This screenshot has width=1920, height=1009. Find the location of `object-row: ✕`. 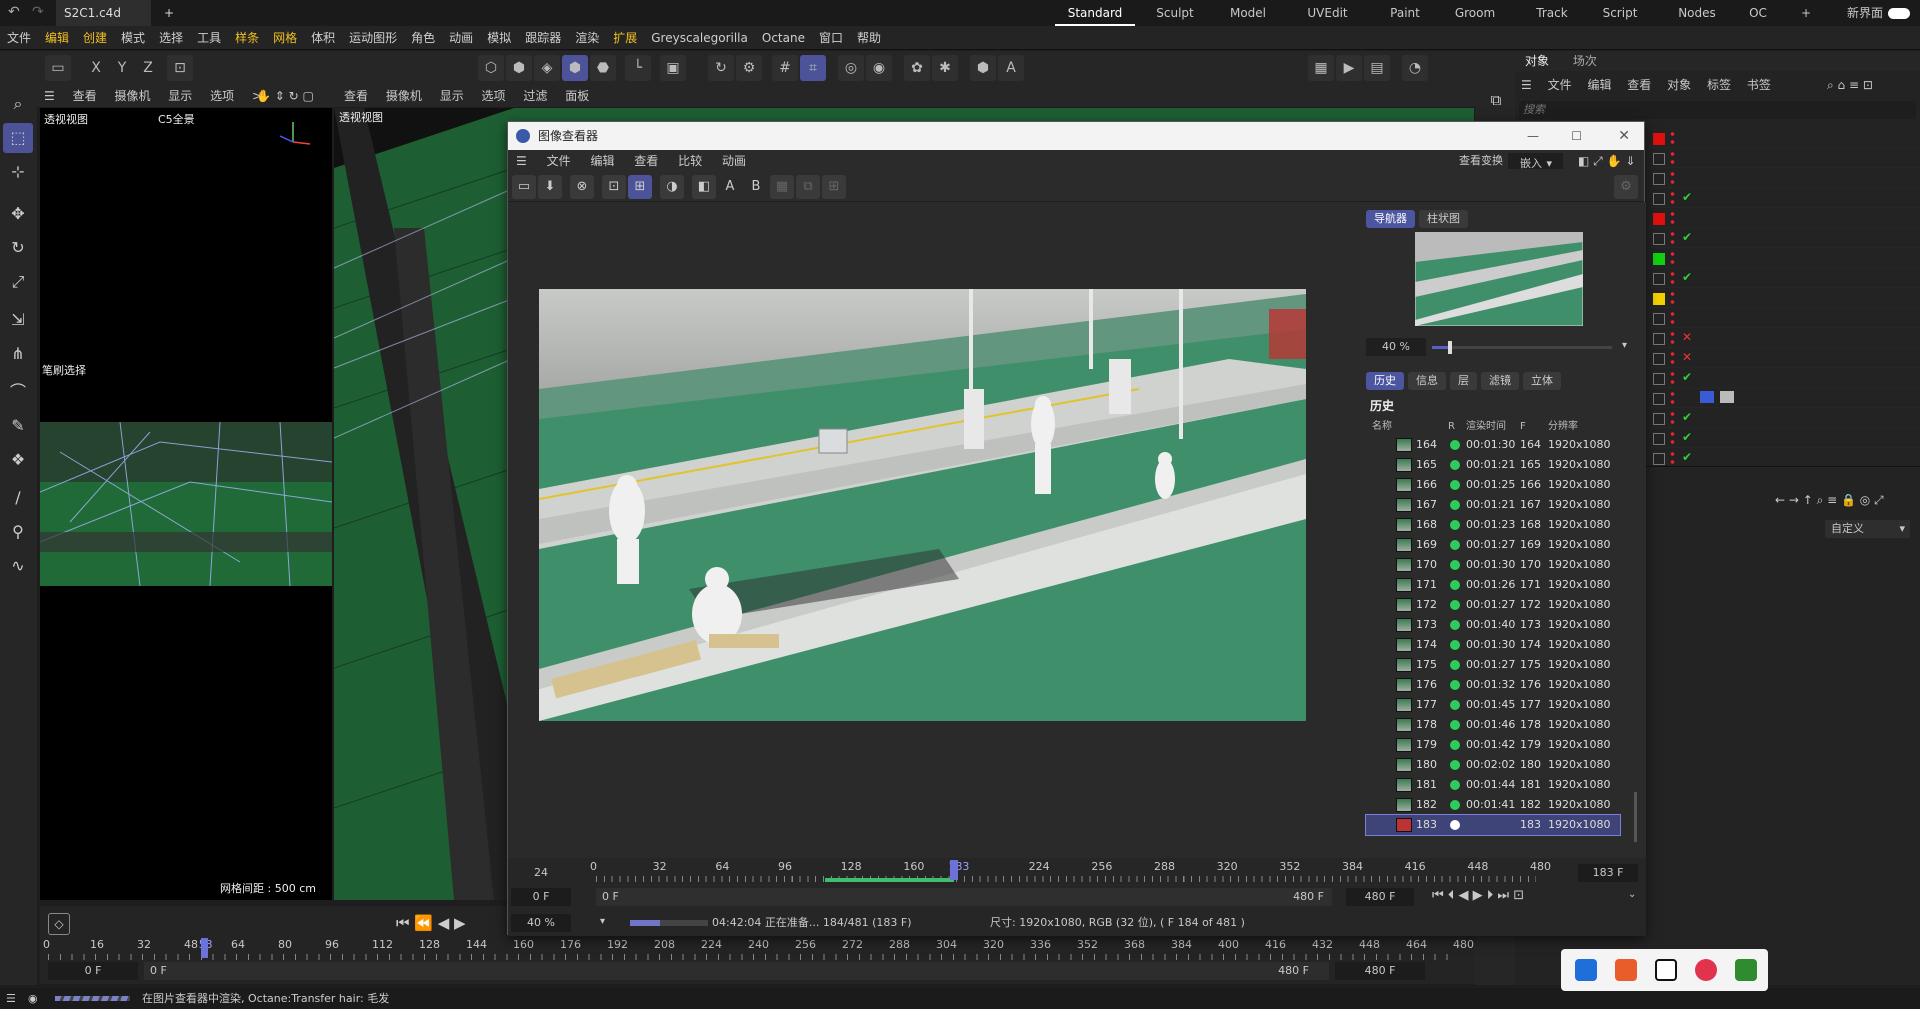

object-row: ✕ is located at coordinates (1784, 338).